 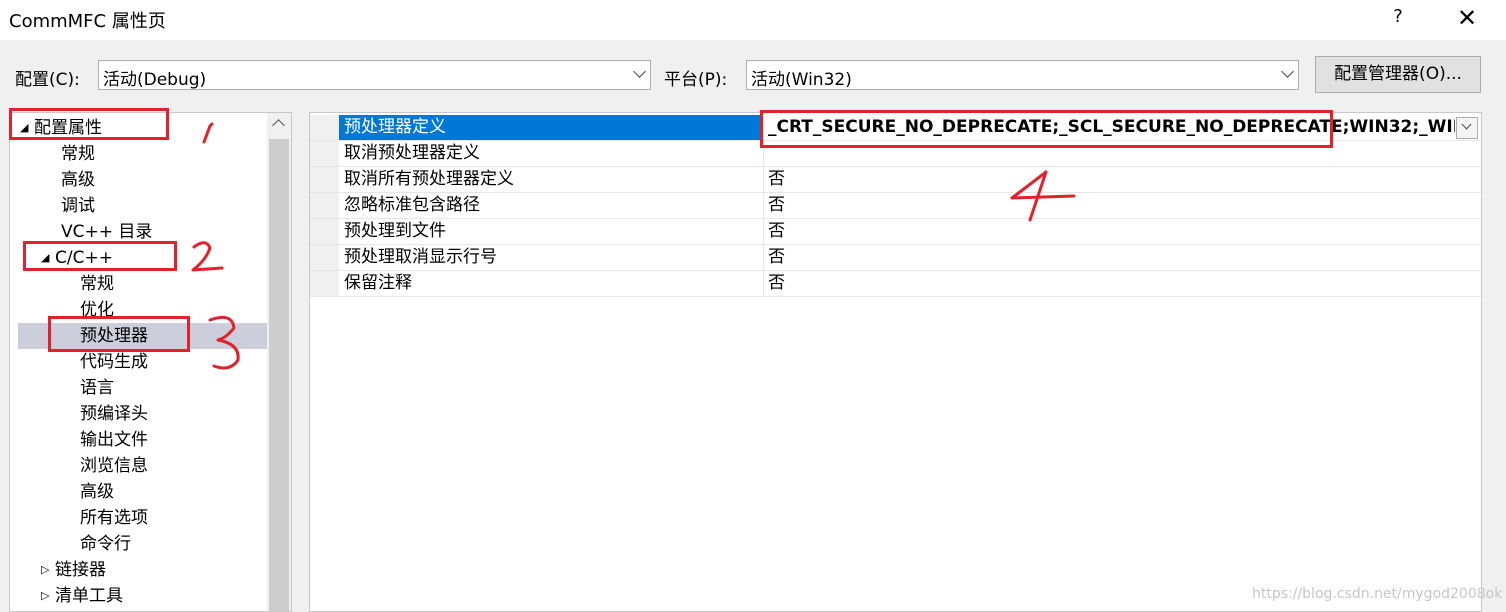 I want to click on tree-item-linker: ▷ 链接器, so click(x=73, y=570).